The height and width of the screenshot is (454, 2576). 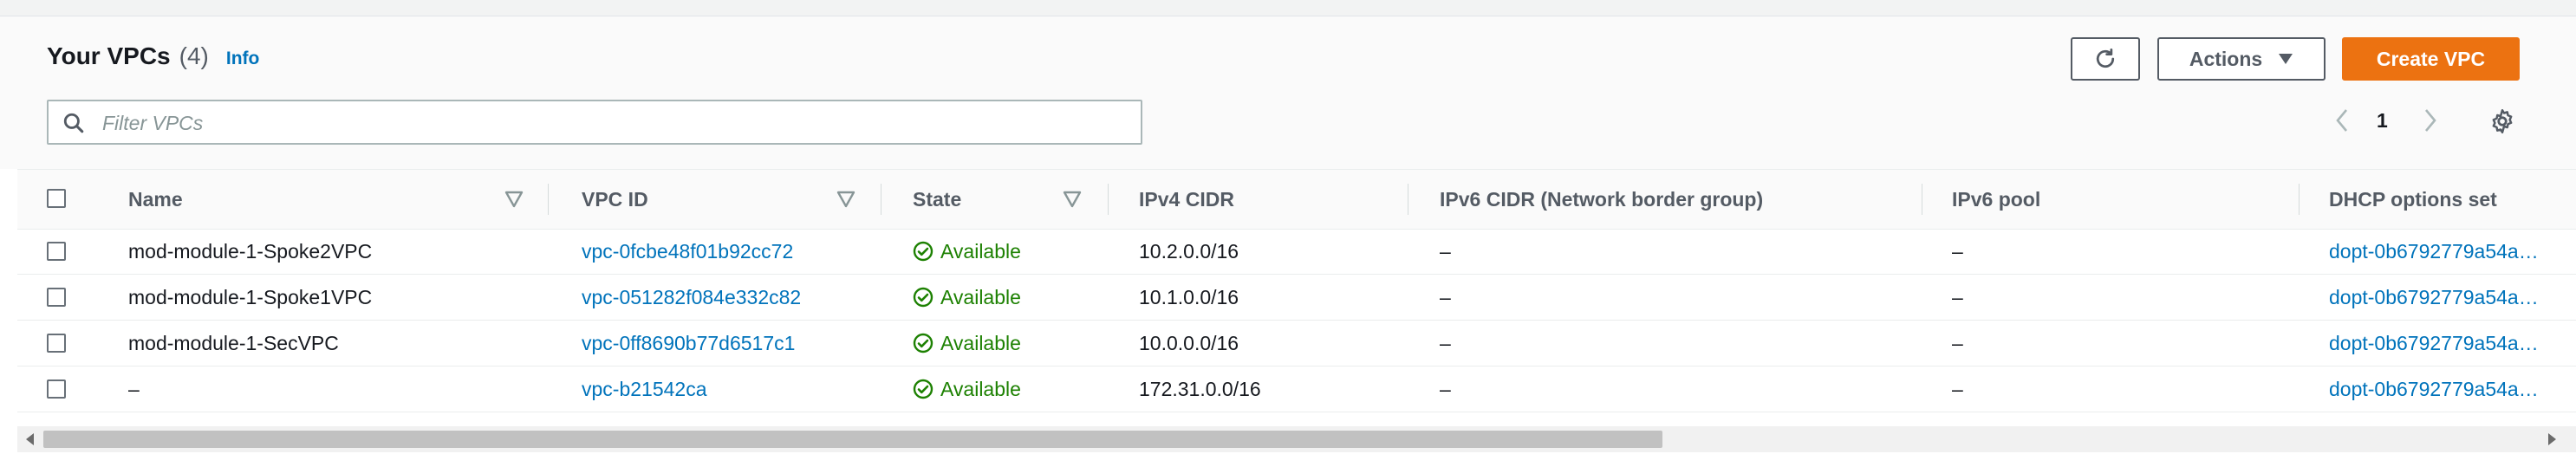 What do you see at coordinates (615, 200) in the screenshot?
I see `col-header-vpc-id: VPC ID` at bounding box center [615, 200].